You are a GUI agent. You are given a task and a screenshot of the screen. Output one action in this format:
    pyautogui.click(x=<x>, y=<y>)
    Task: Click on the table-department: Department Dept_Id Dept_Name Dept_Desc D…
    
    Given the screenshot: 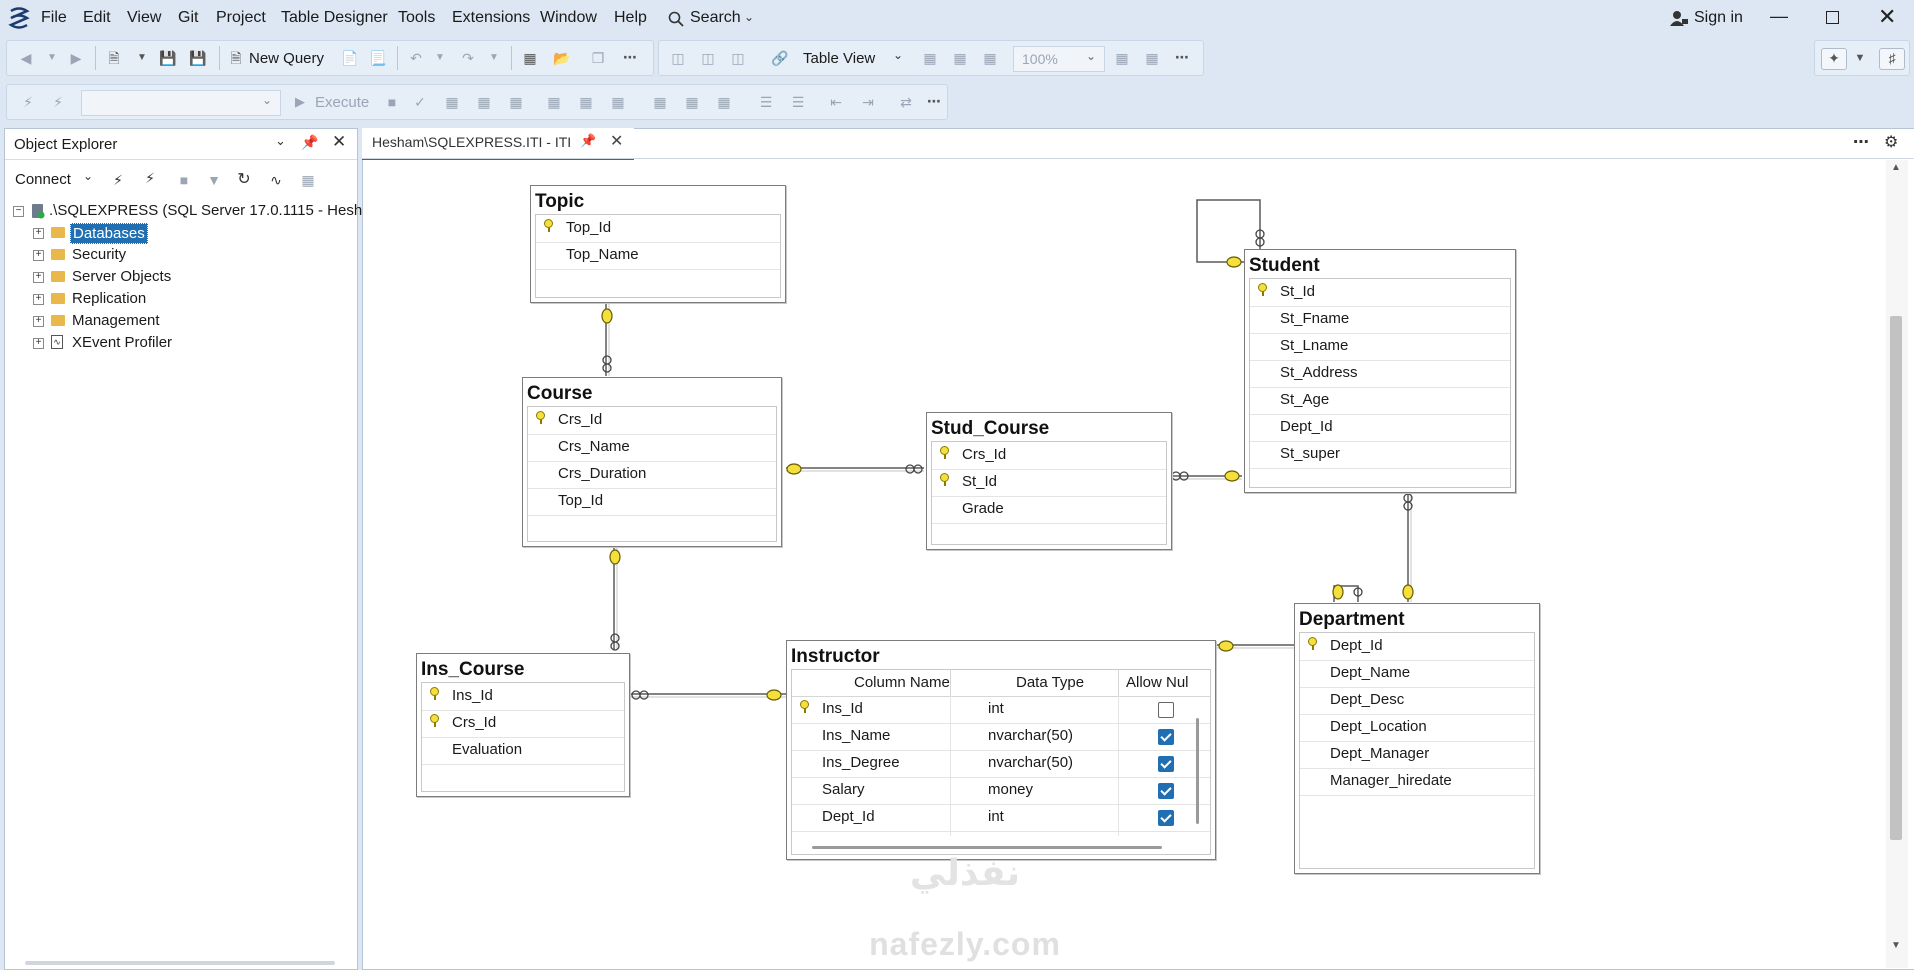 What is the action you would take?
    pyautogui.click(x=1417, y=738)
    